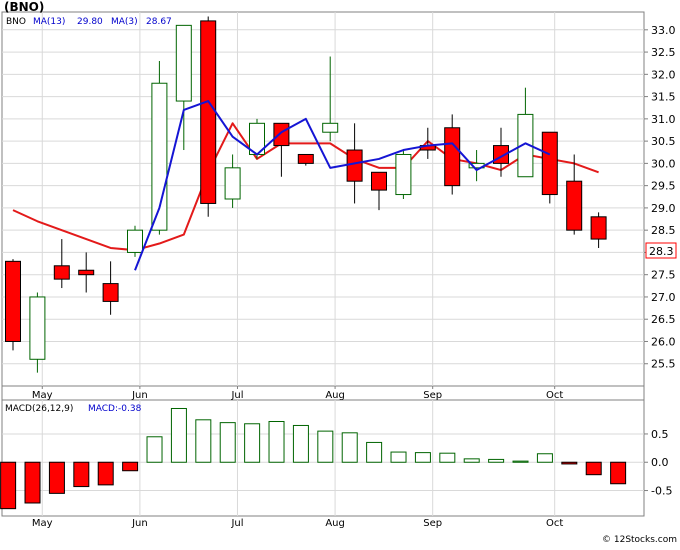  What do you see at coordinates (24, 7) in the screenshot?
I see `chart-title: (BNO)` at bounding box center [24, 7].